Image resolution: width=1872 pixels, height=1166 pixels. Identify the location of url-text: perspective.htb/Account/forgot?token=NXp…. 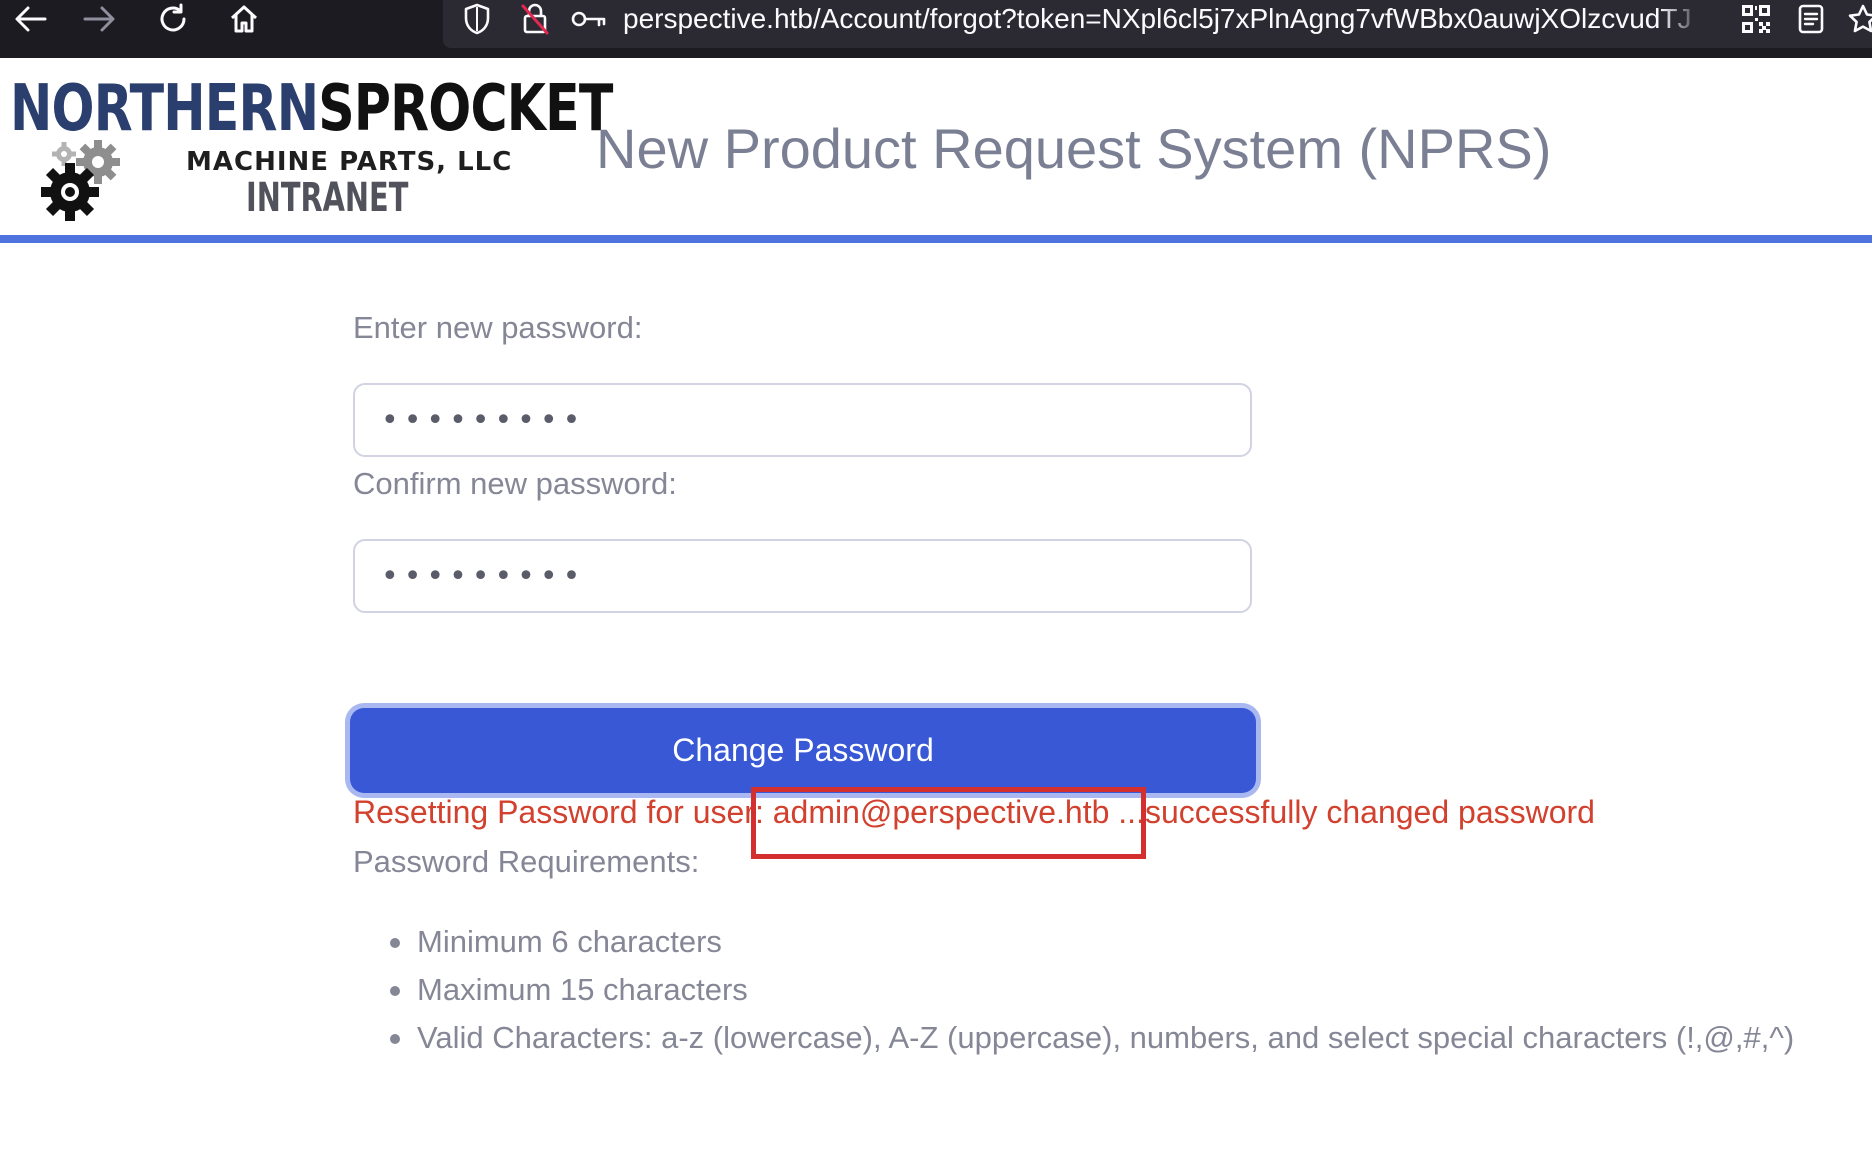
(1163, 19).